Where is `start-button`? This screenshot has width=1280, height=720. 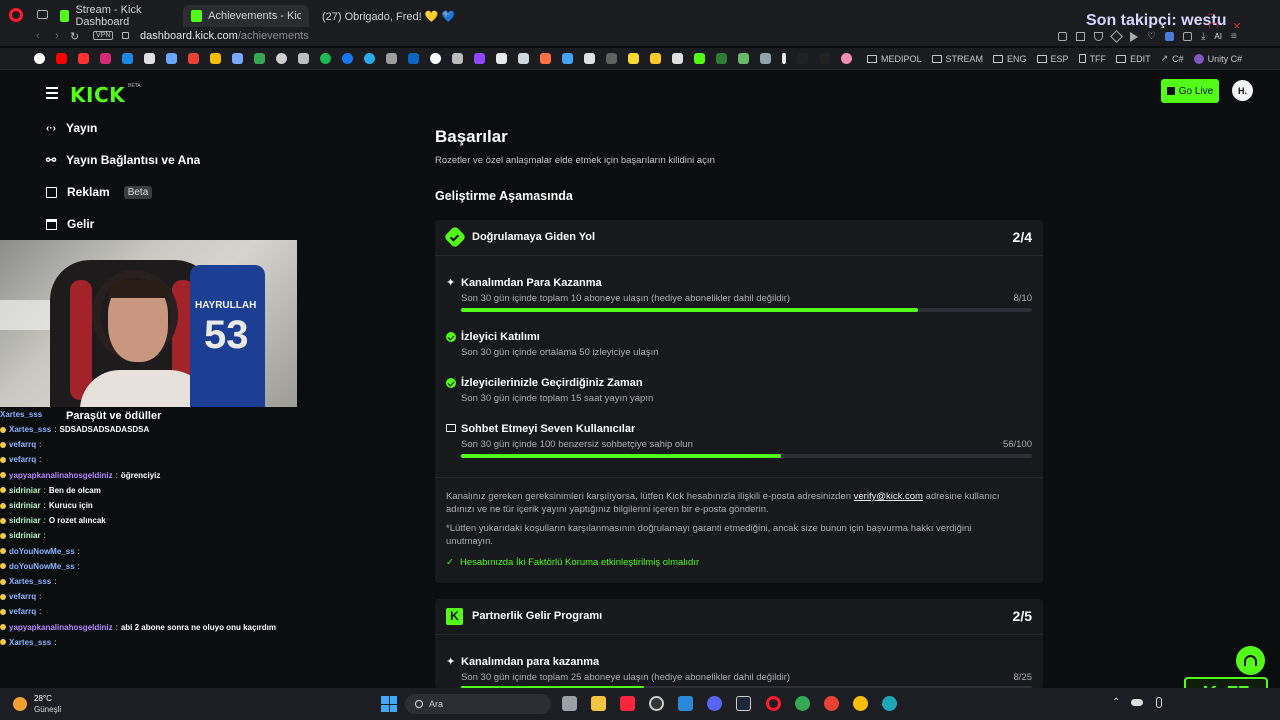
start-button is located at coordinates (389, 704).